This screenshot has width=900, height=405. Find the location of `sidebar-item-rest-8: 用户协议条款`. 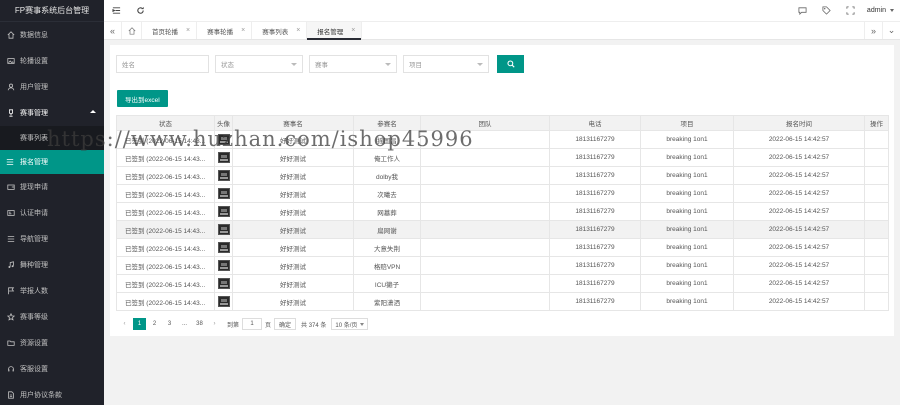

sidebar-item-rest-8: 用户协议条款 is located at coordinates (52, 393).